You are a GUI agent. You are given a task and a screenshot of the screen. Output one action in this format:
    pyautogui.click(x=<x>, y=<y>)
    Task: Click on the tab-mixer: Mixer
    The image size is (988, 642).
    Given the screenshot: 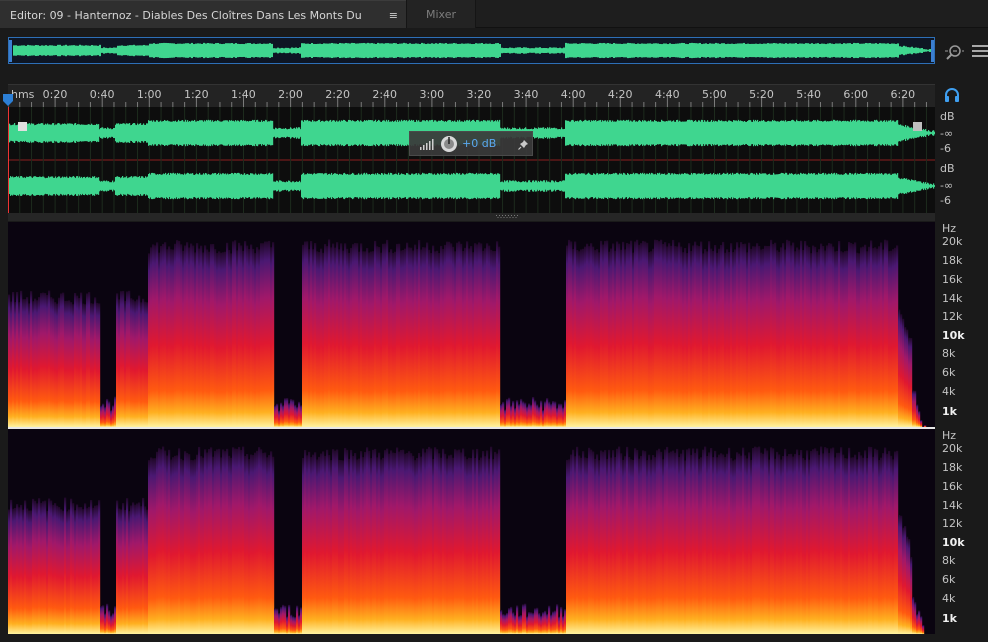 What is the action you would take?
    pyautogui.click(x=441, y=14)
    